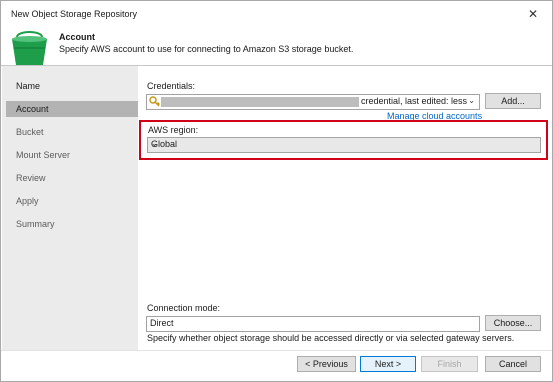 This screenshot has width=553, height=382. What do you see at coordinates (162, 323) in the screenshot?
I see `connection-mode-value: Direct` at bounding box center [162, 323].